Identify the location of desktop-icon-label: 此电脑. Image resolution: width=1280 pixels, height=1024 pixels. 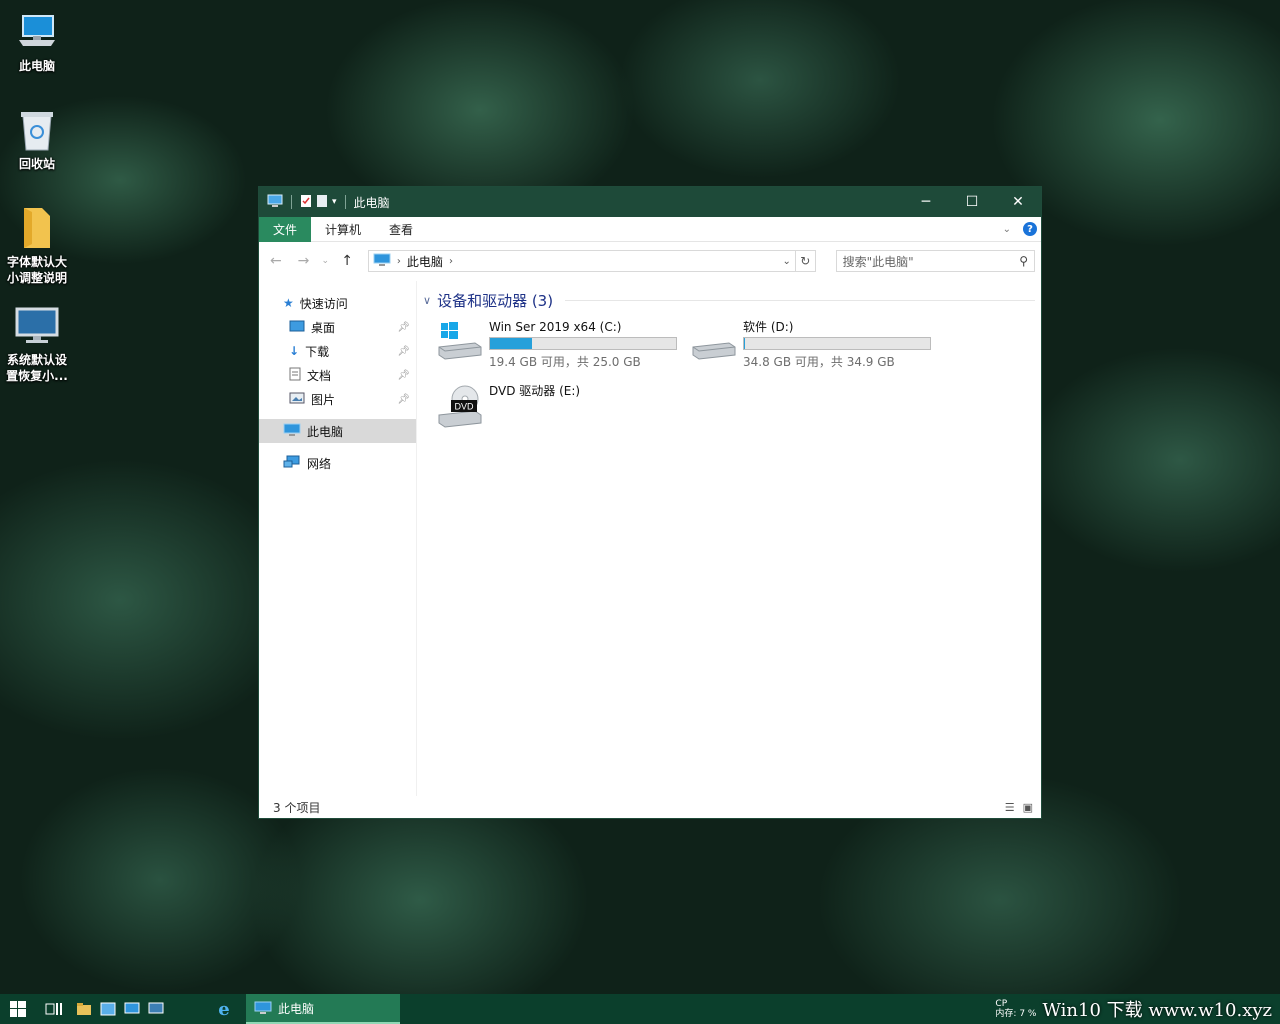
(36, 66).